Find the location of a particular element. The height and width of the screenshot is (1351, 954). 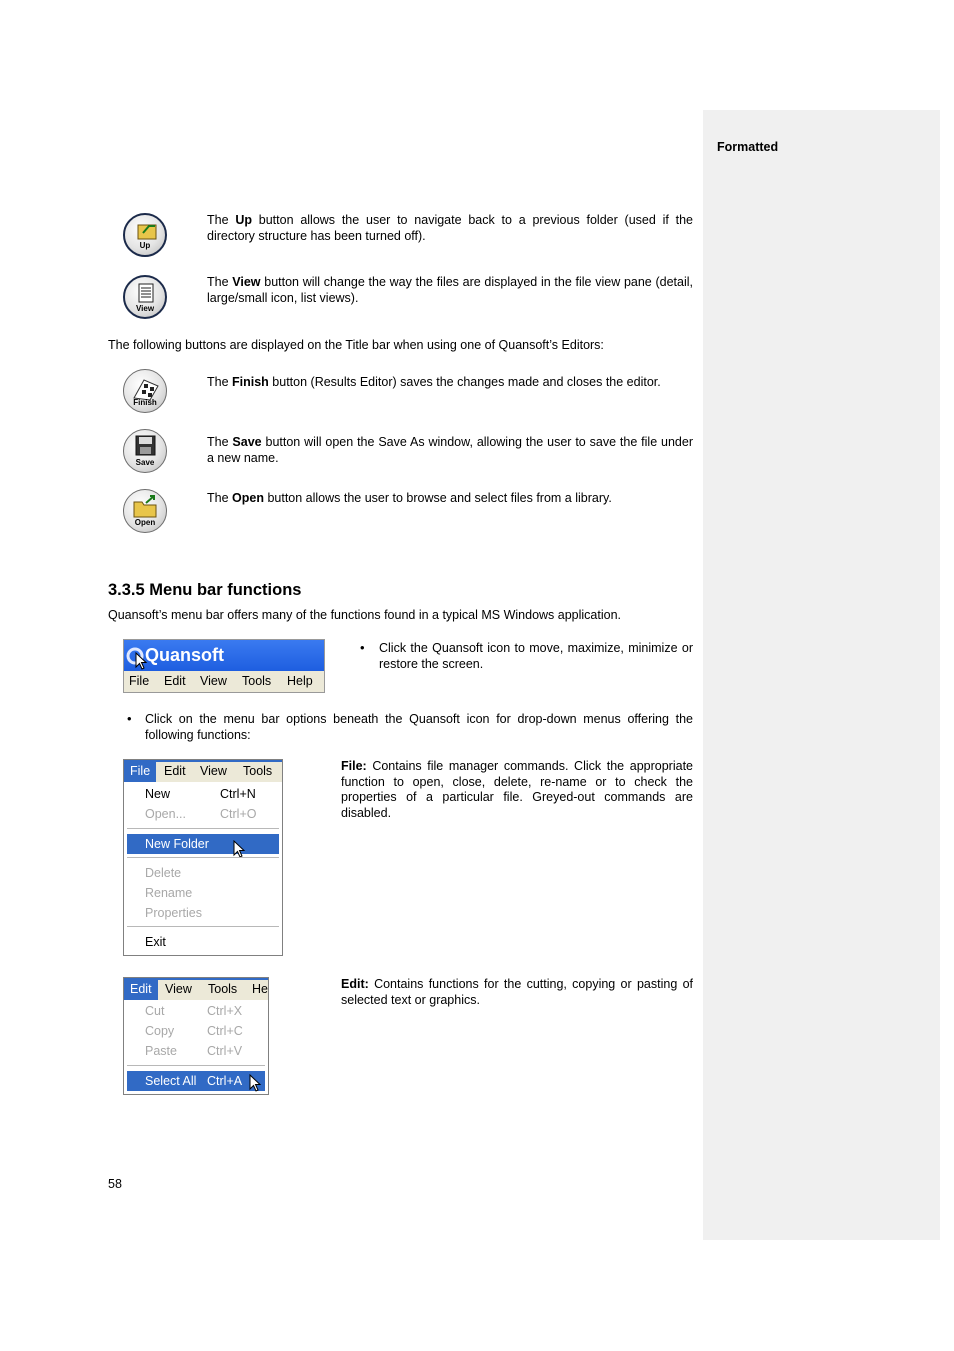

menu-item-delete: Delete is located at coordinates (203, 873).